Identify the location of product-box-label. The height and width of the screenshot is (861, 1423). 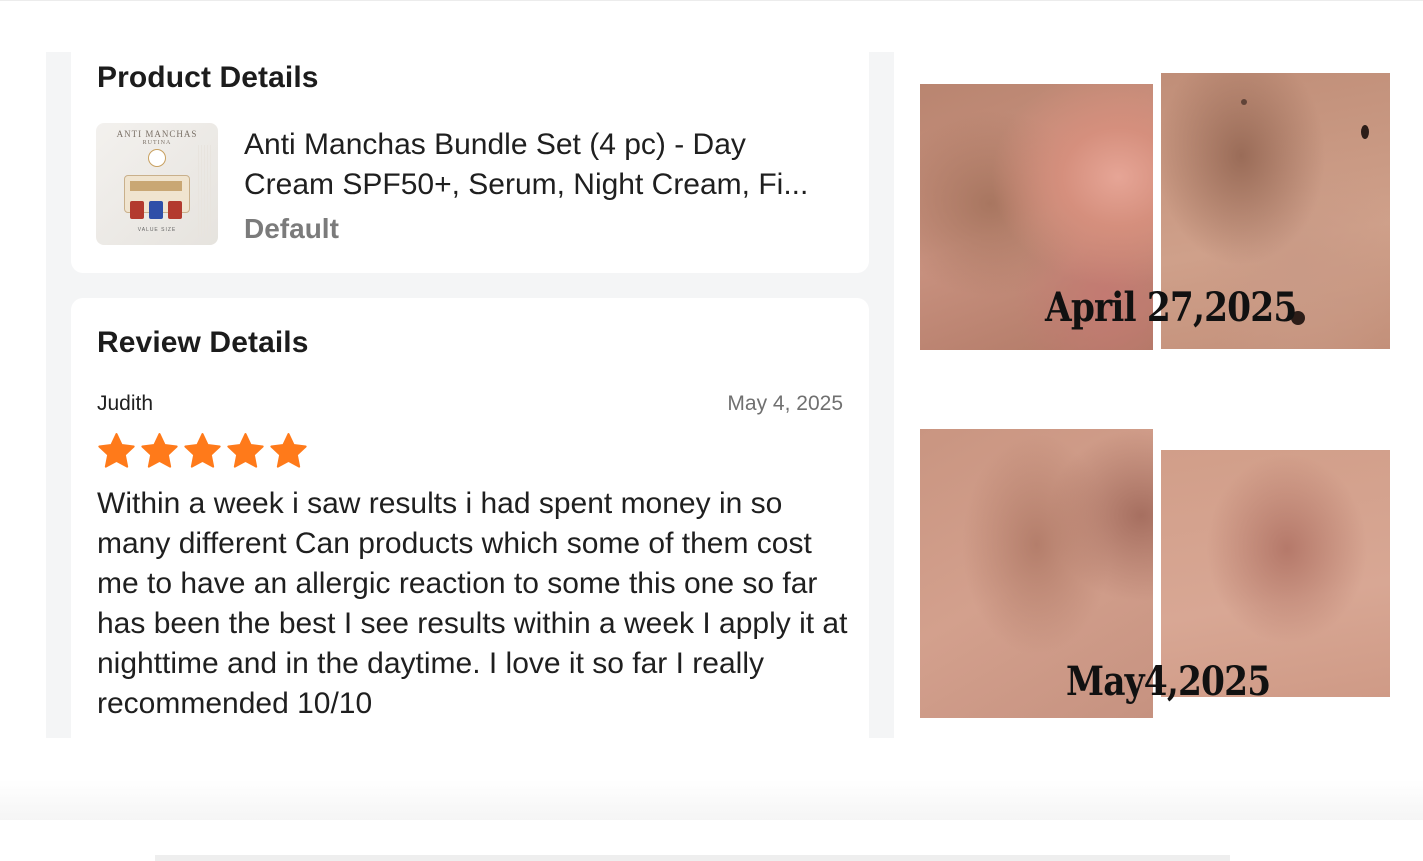
(156, 186).